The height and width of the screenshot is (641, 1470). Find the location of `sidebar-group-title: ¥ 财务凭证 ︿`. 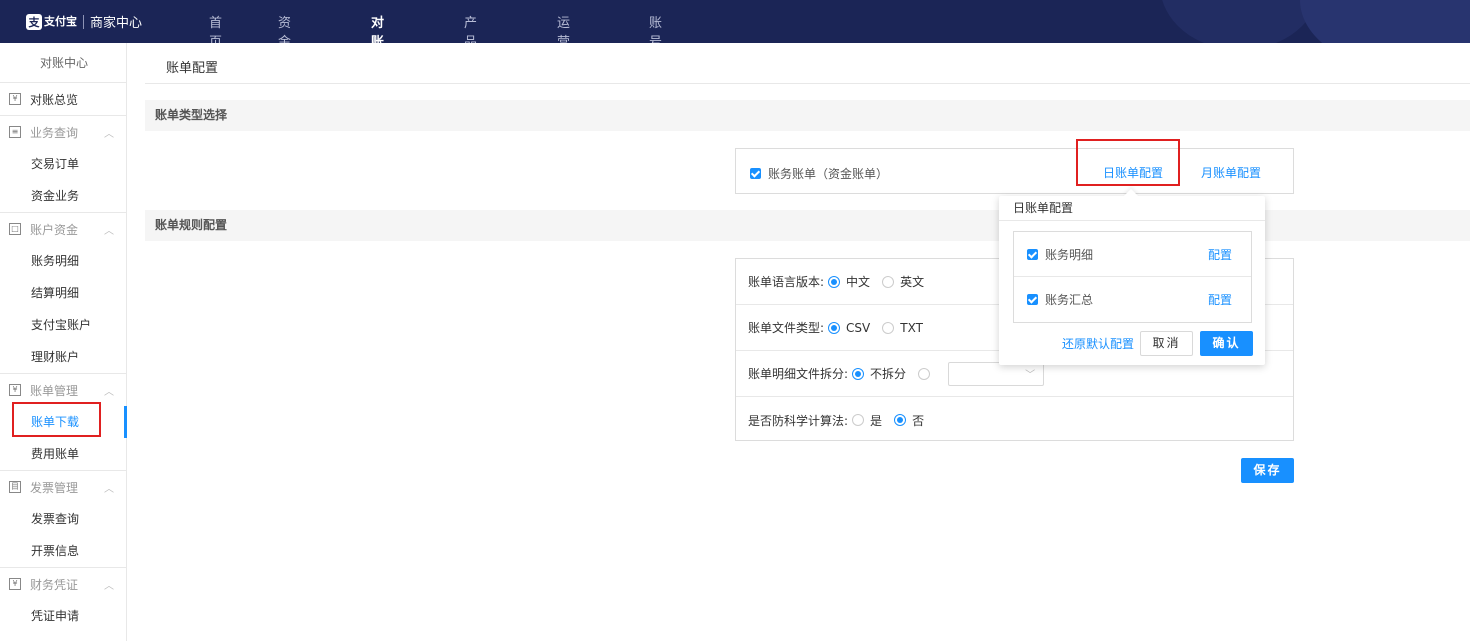

sidebar-group-title: ¥ 财务凭证 ︿ is located at coordinates (63, 584).